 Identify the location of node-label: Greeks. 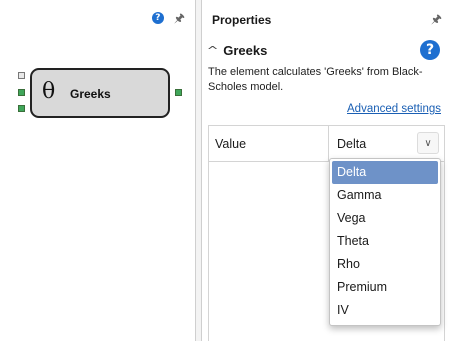
(90, 94).